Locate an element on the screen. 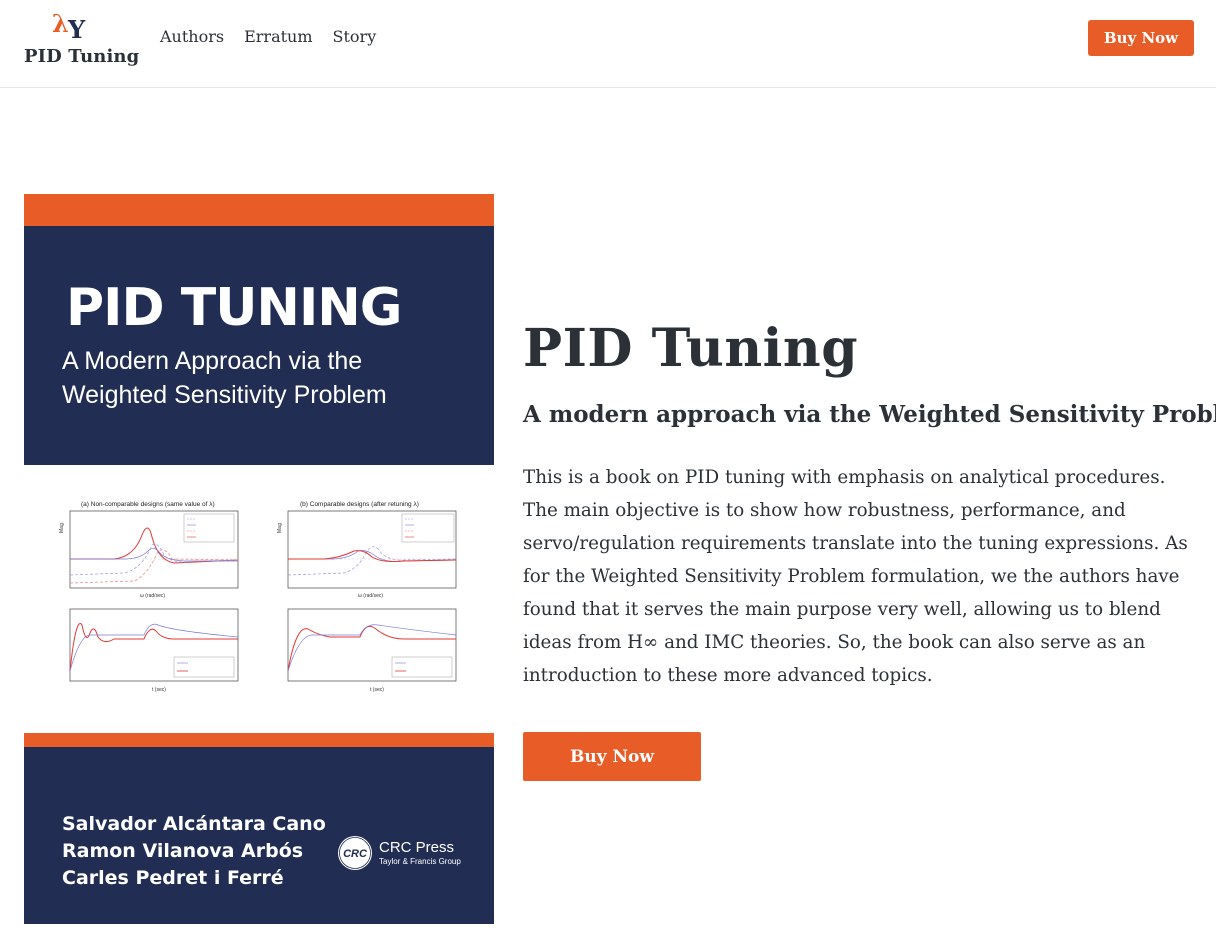 Image resolution: width=1216 pixels, height=950 pixels. plot-bottom-right: t (sec) is located at coordinates (372, 650).